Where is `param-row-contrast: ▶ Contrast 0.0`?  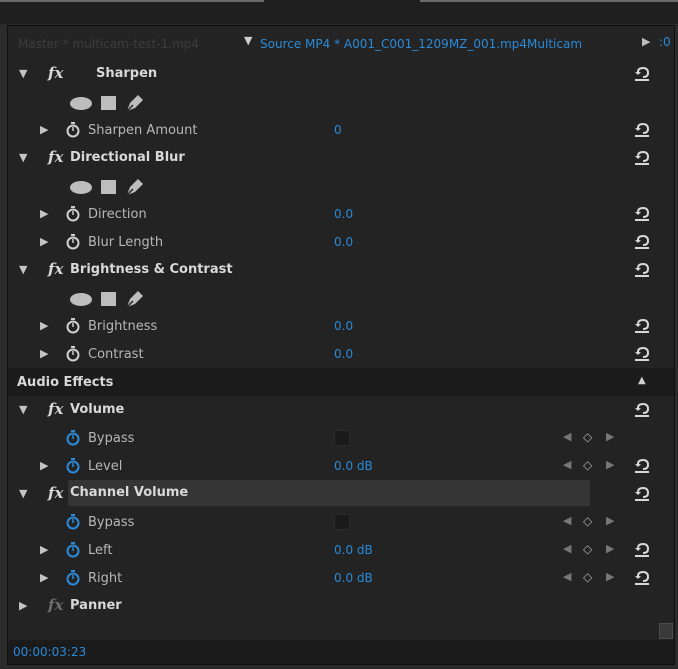
param-row-contrast: ▶ Contrast 0.0 is located at coordinates (341, 354).